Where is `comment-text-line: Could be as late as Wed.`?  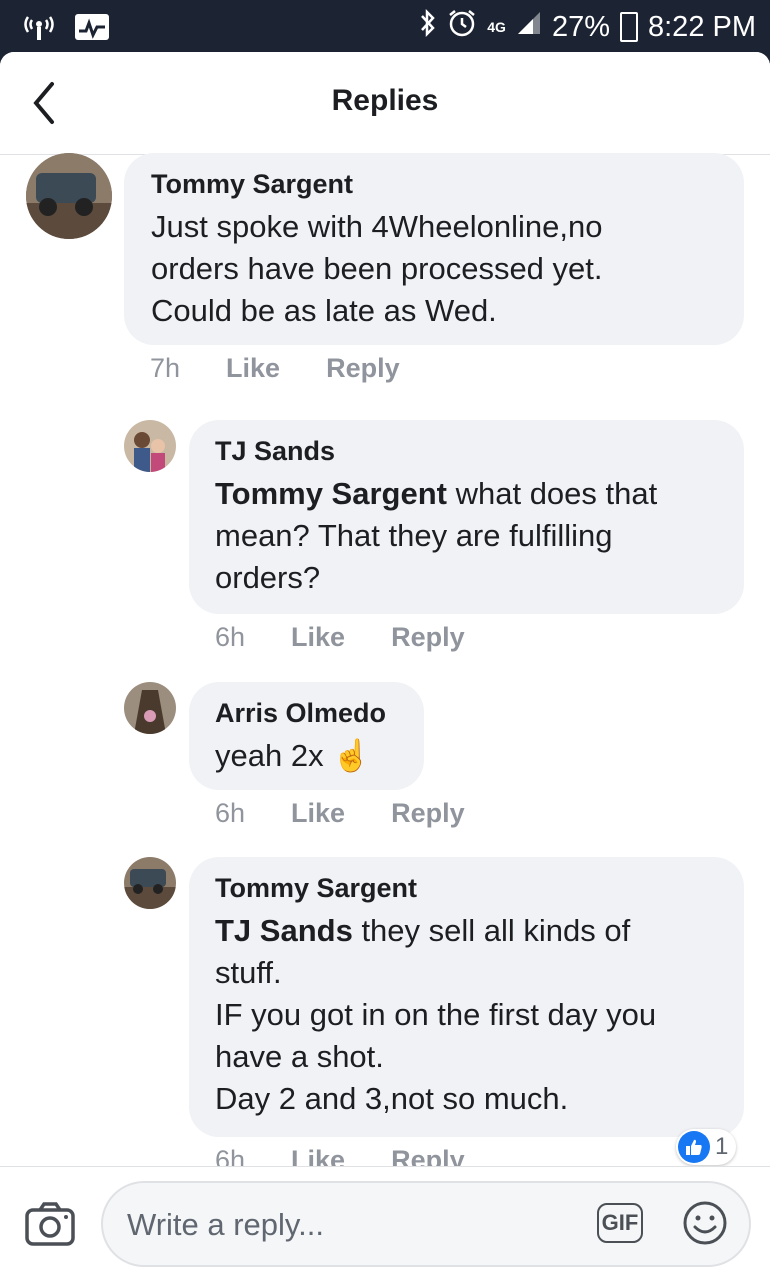
comment-text-line: Could be as late as Wed. is located at coordinates (324, 310).